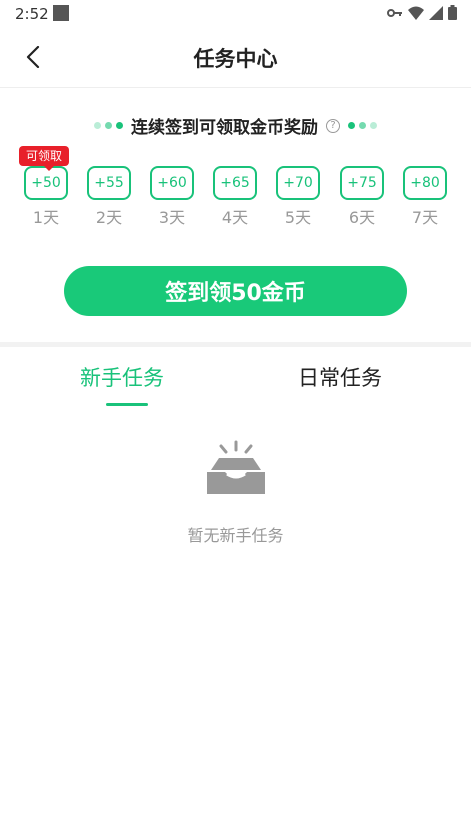  I want to click on decorative-dots-left, so click(108, 125).